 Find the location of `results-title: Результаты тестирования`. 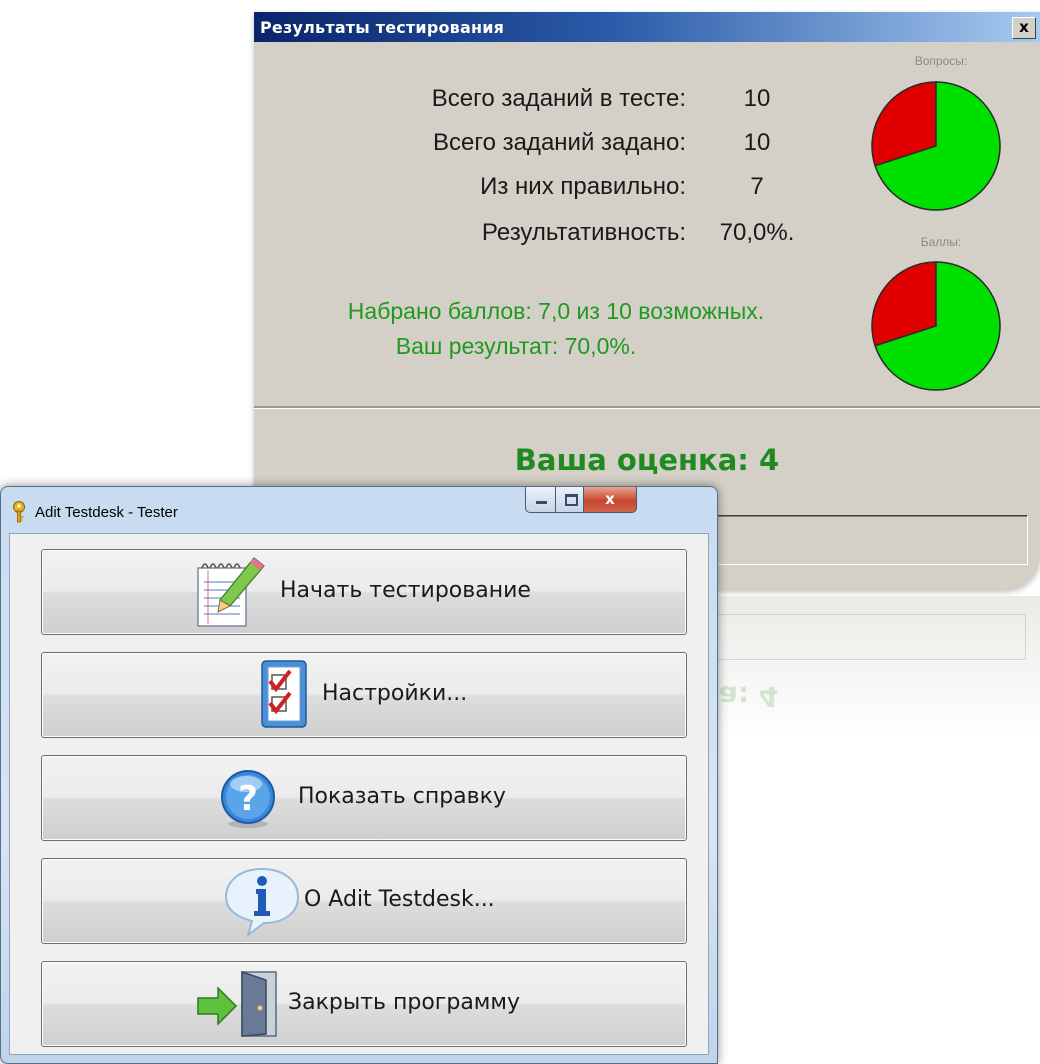

results-title: Результаты тестирования is located at coordinates (382, 27).